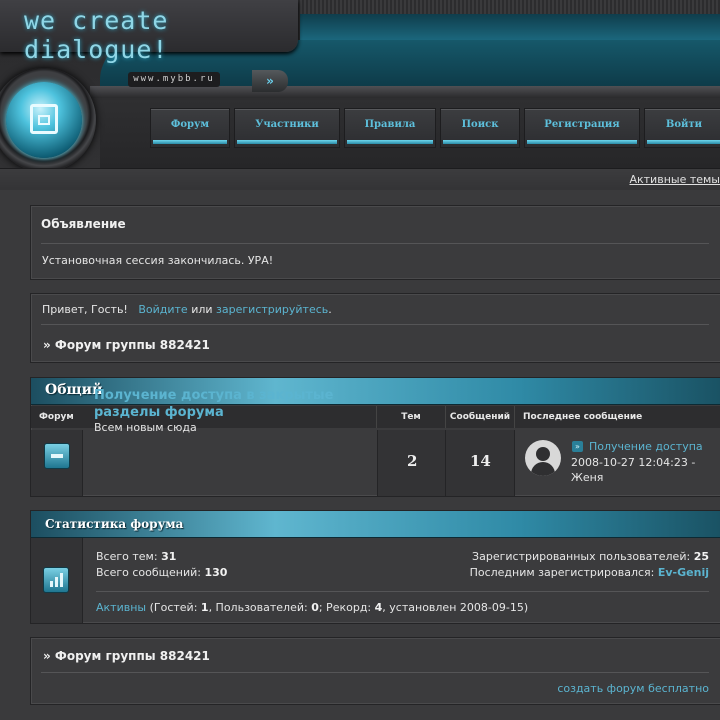 This screenshot has height=720, width=720. Describe the element at coordinates (216, 572) in the screenshot. I see `total-posts-value: 130` at that location.